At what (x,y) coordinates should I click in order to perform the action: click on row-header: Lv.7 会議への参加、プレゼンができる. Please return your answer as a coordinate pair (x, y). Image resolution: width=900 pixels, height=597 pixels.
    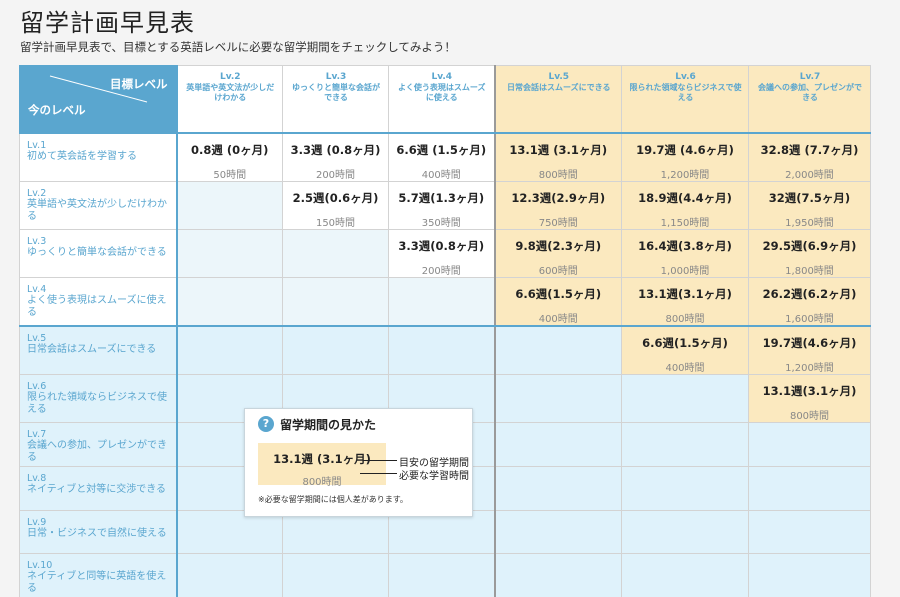
    Looking at the image, I should click on (98, 444).